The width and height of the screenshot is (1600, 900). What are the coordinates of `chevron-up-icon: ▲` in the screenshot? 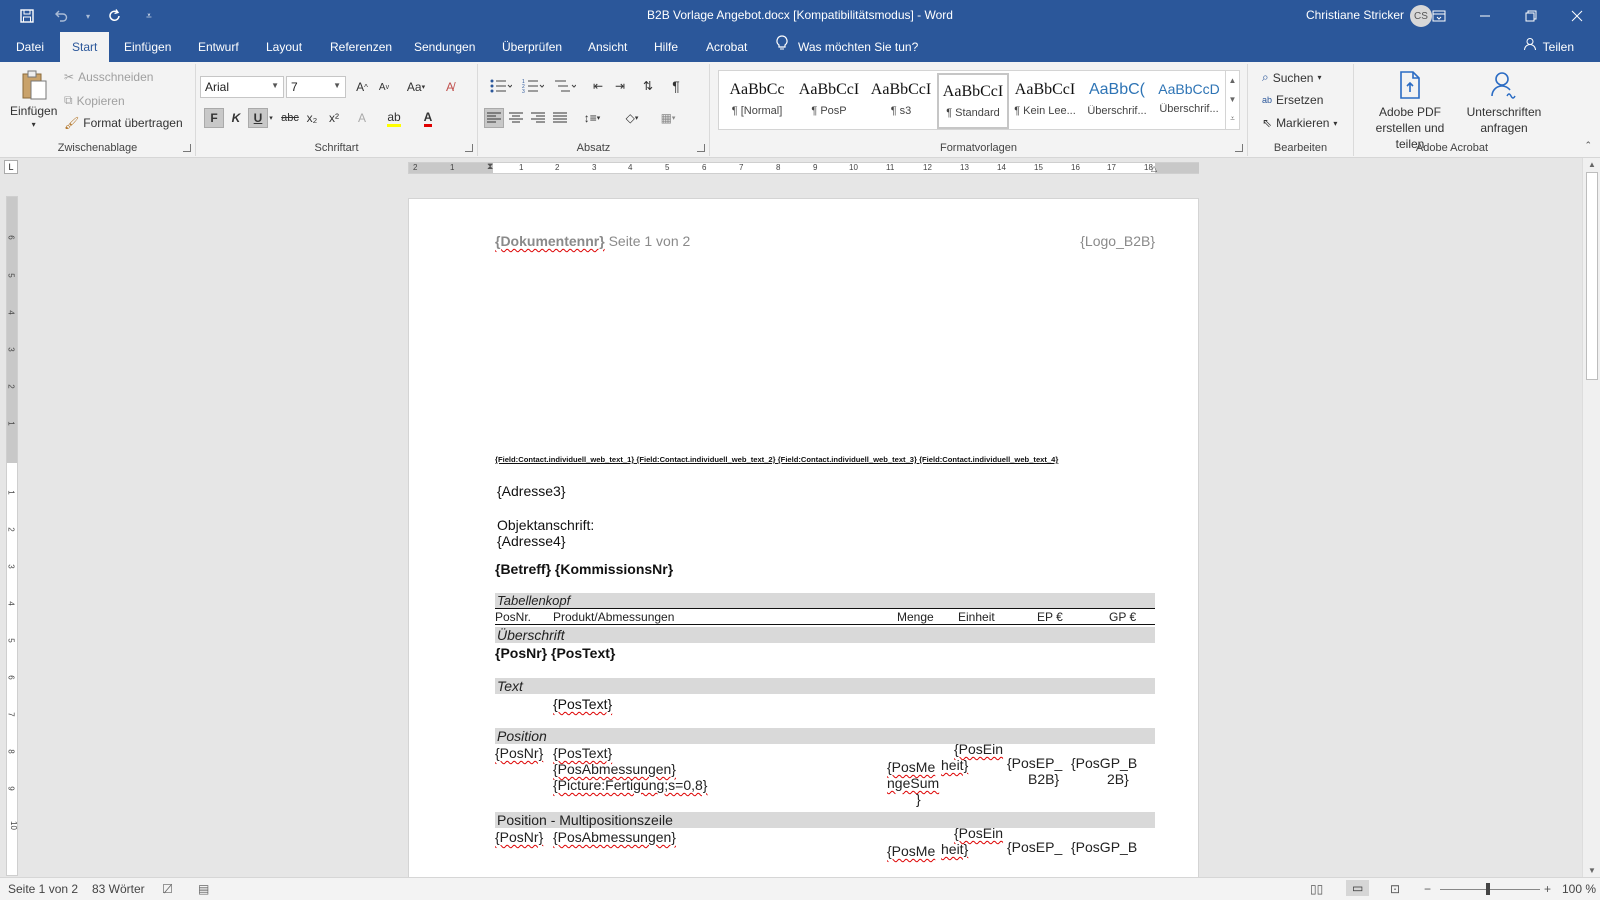 It's located at (1233, 80).